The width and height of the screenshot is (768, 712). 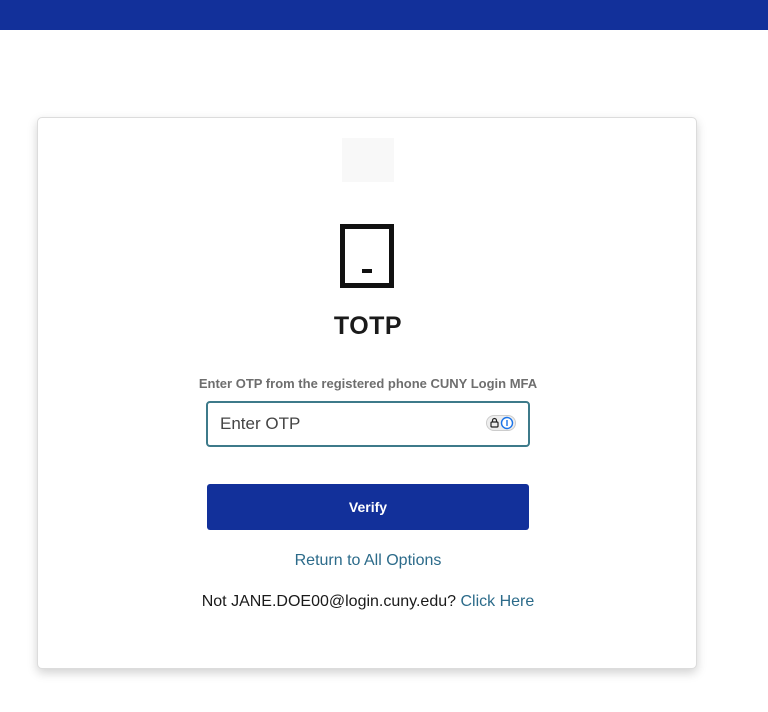 What do you see at coordinates (368, 507) in the screenshot?
I see `verify-button: Verify` at bounding box center [368, 507].